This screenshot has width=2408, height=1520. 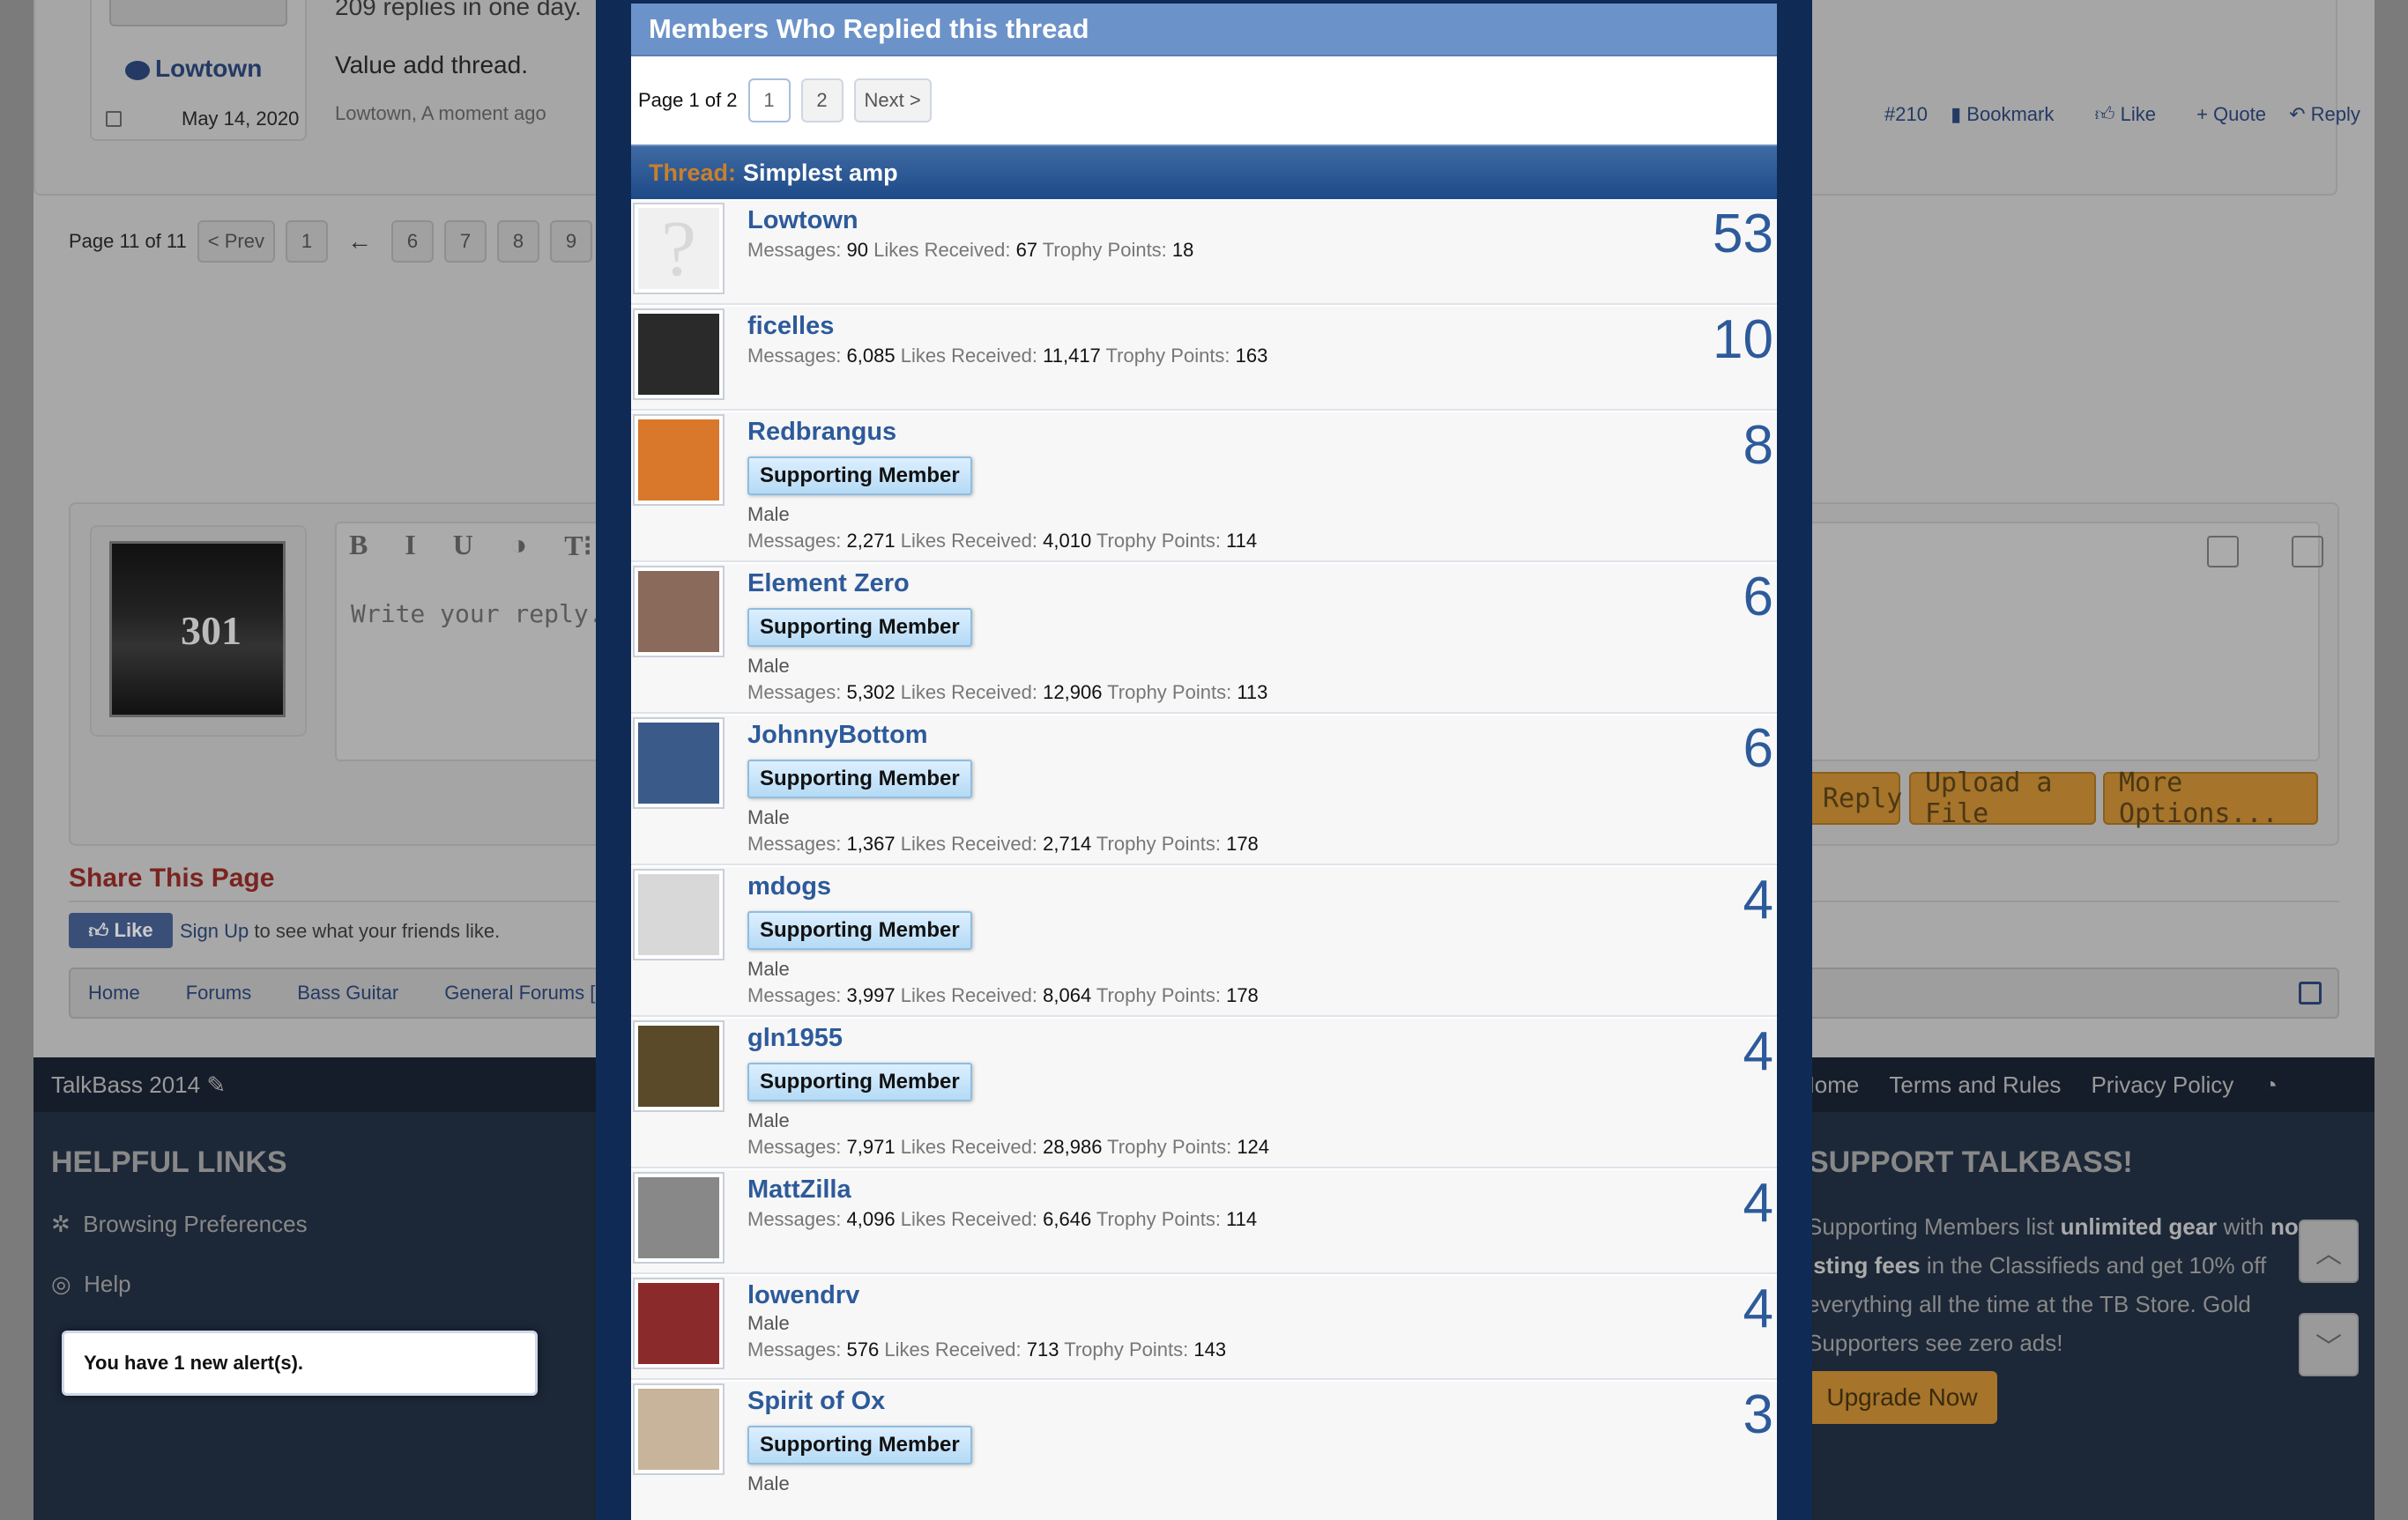 What do you see at coordinates (1182, 250) in the screenshot?
I see `trophy-value: 18` at bounding box center [1182, 250].